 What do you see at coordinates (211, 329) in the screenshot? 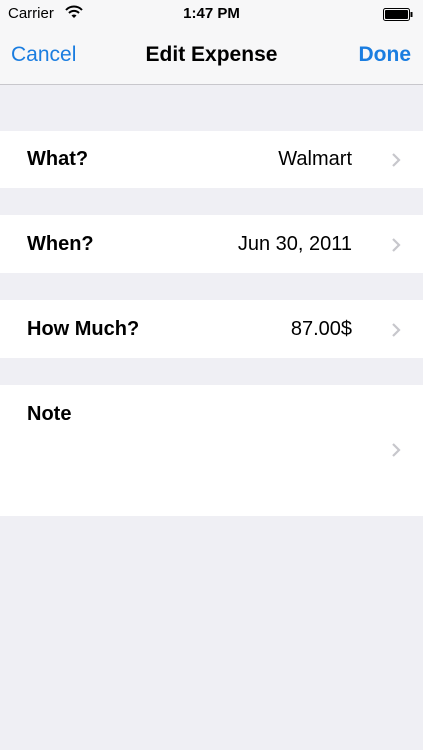
I see `how-much-cell: How Much? 87.00$` at bounding box center [211, 329].